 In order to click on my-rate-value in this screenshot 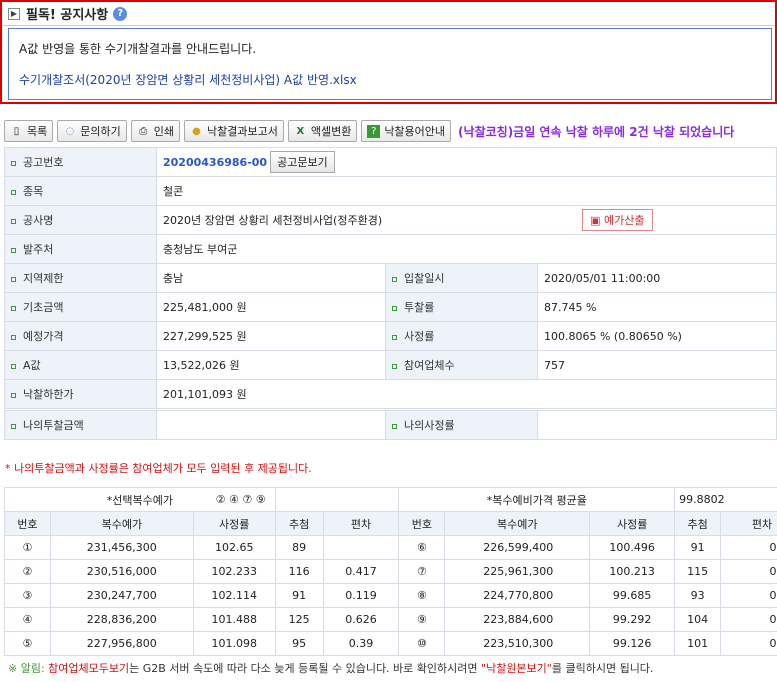, I will do `click(657, 425)`.